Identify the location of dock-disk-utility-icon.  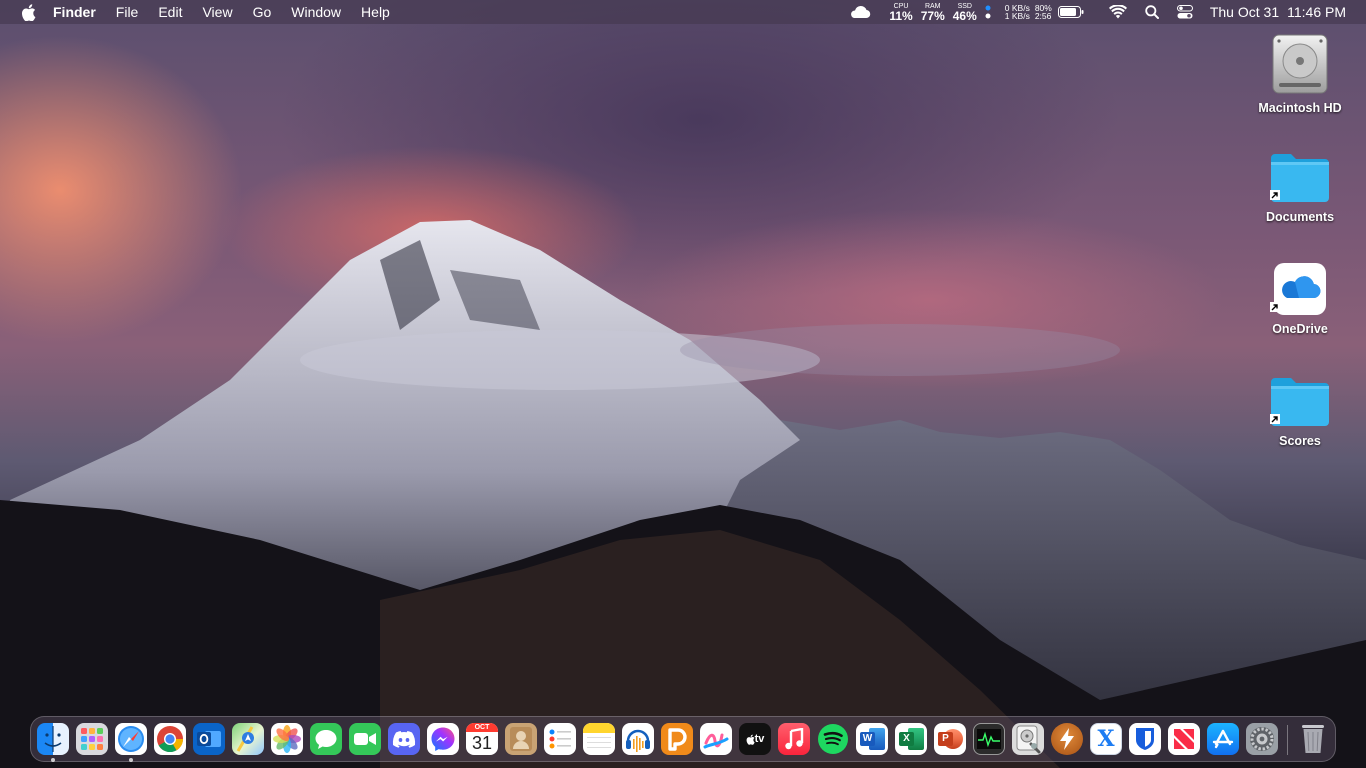
(1028, 739).